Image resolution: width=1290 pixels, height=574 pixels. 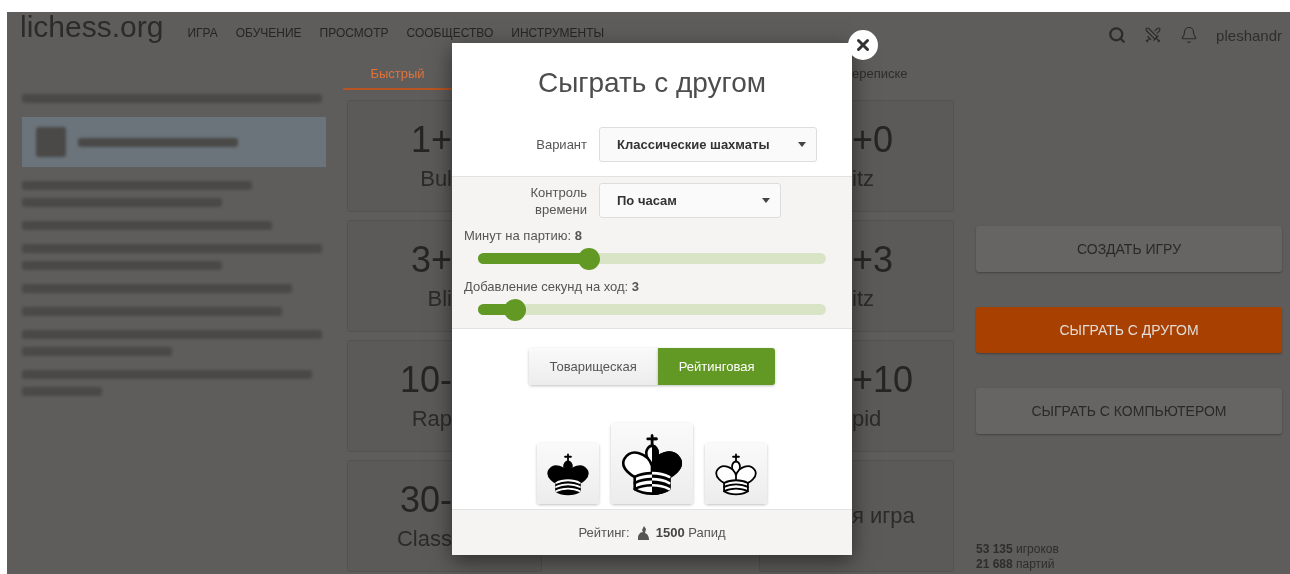 I want to click on king-outline-icon, so click(x=736, y=473).